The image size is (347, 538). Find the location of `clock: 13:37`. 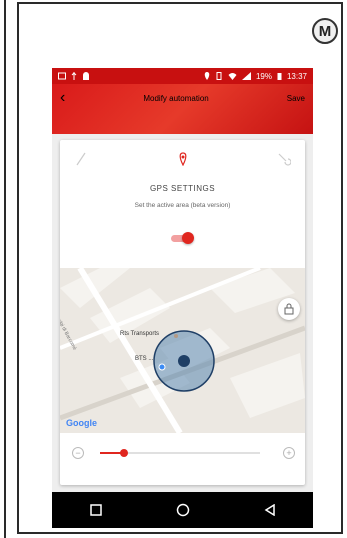

clock: 13:37 is located at coordinates (296, 76).